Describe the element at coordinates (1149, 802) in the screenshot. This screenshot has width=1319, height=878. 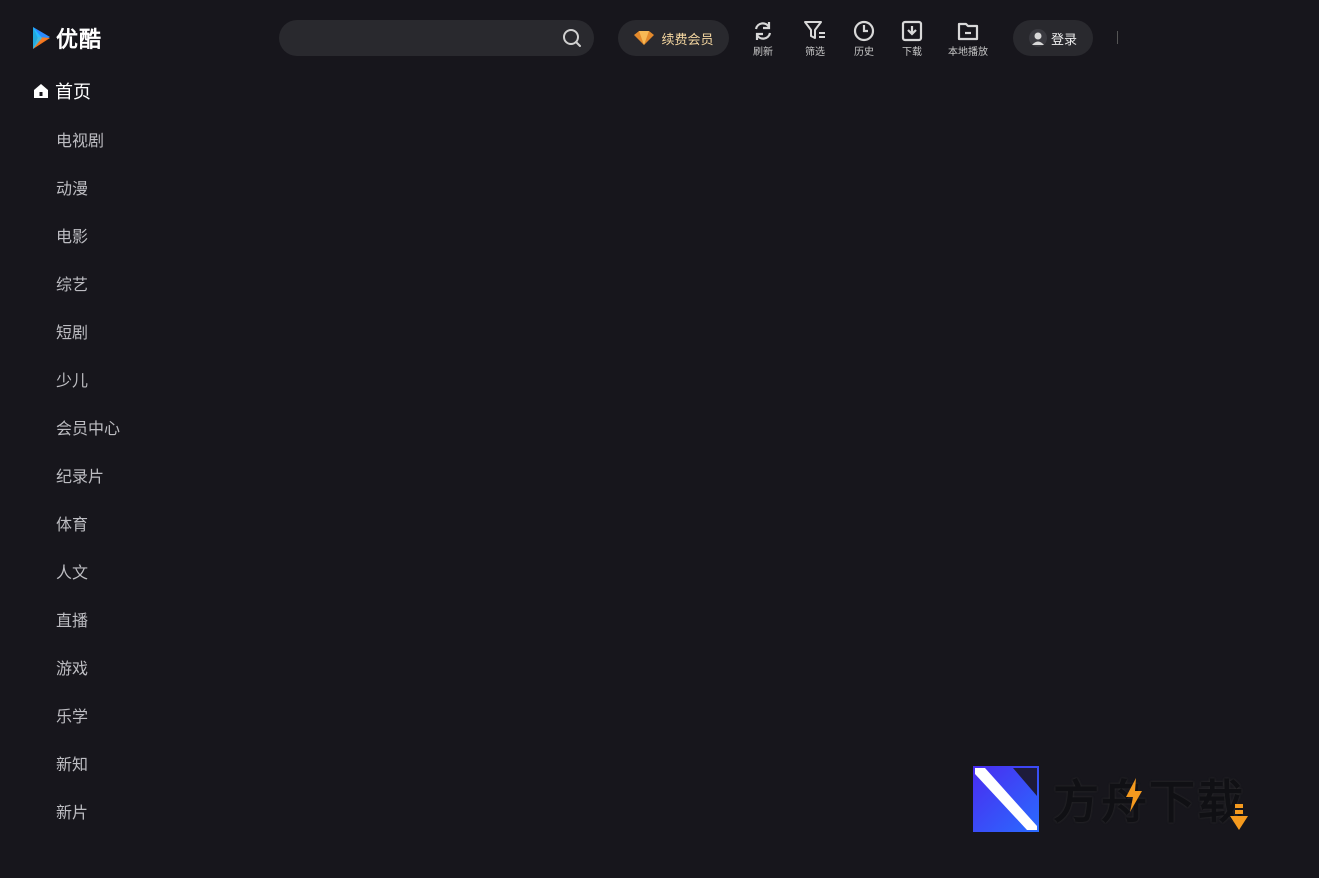
I see `watermark-text: 方舟下载` at that location.